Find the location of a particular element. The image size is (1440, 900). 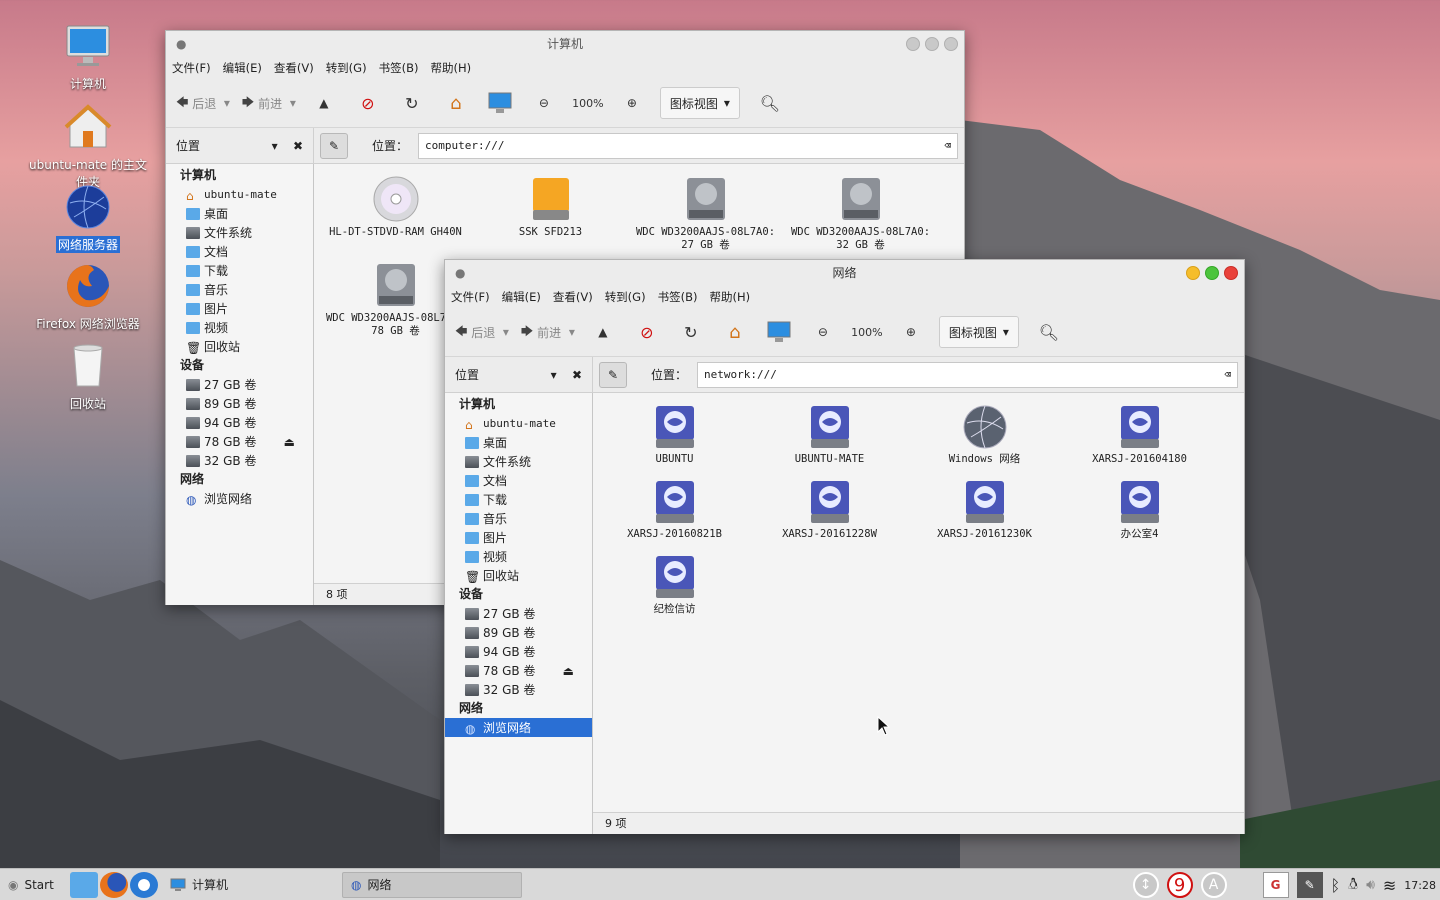

file-item: HL-DT-STDVD-RAM GH40N is located at coordinates (395, 213).